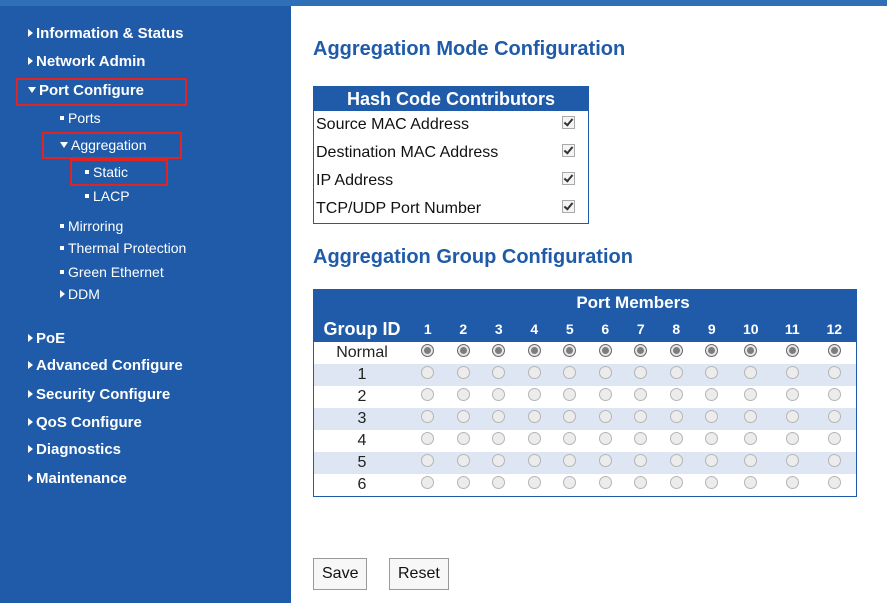 This screenshot has height=603, width=887. Describe the element at coordinates (568, 150) in the screenshot. I see `destination-mac-checkbox` at that location.